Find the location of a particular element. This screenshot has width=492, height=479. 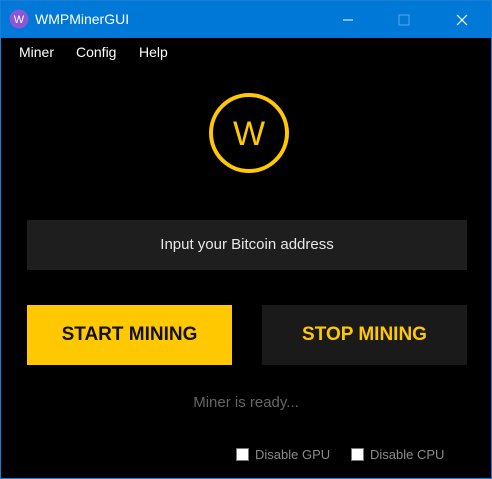

title-bar: W WMPMinerGUI is located at coordinates (246, 19).